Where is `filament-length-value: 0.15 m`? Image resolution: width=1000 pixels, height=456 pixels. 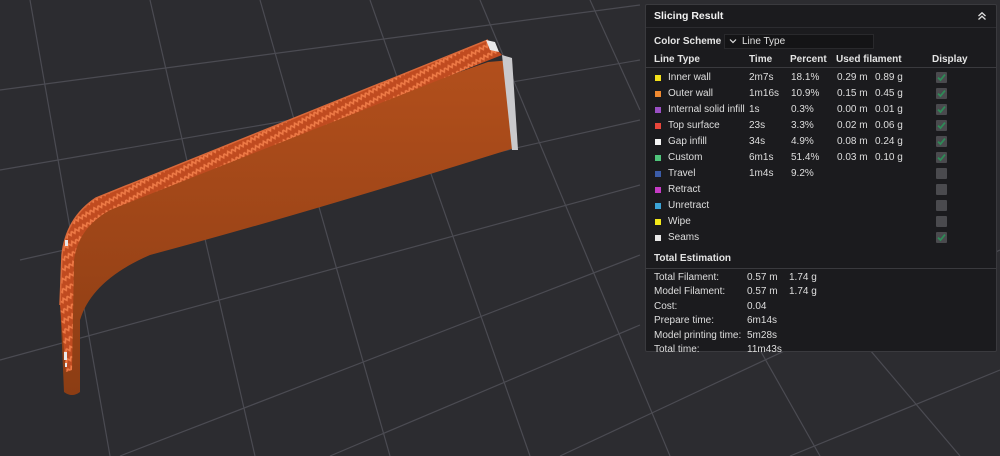 filament-length-value: 0.15 m is located at coordinates (852, 93).